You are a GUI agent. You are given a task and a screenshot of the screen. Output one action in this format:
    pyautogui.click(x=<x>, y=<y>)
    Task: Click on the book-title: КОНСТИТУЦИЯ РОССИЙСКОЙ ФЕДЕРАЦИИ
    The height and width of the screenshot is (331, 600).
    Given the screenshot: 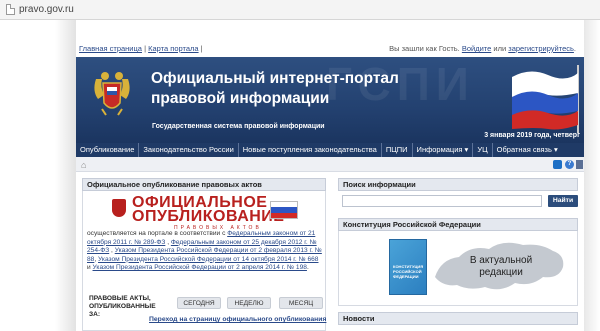 What is the action you would take?
    pyautogui.click(x=408, y=271)
    